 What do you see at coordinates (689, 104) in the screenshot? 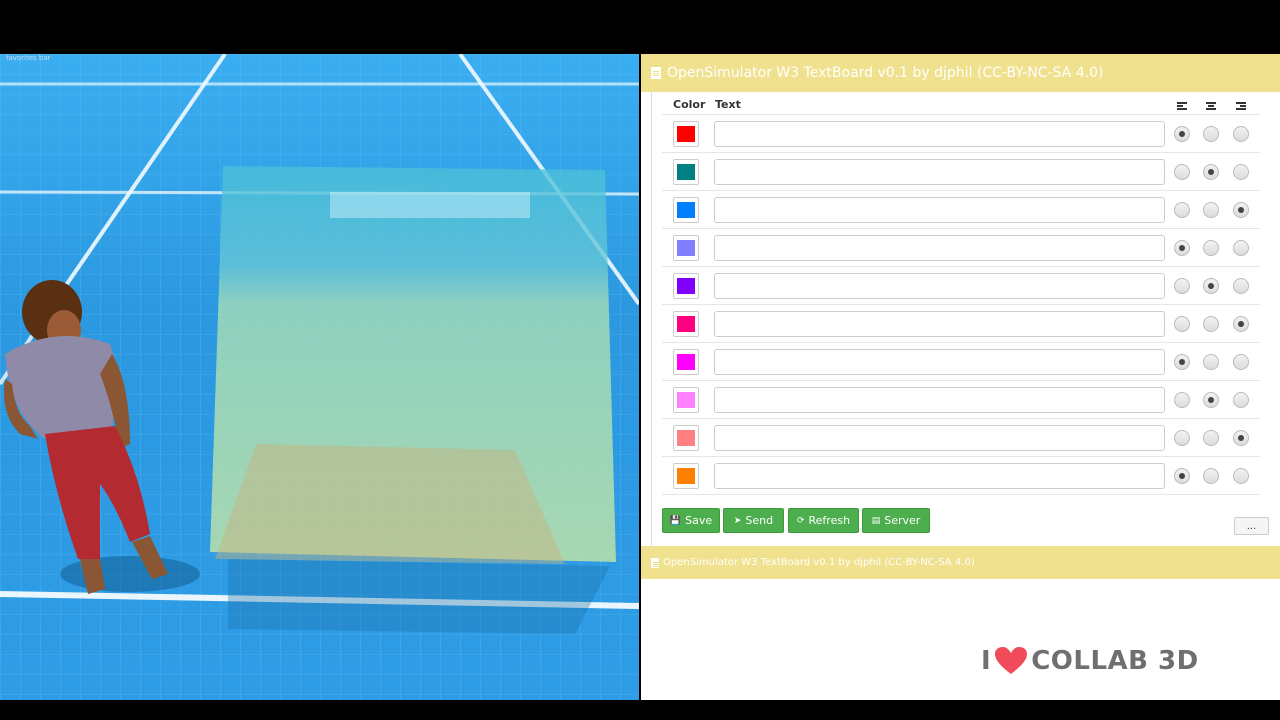
I see `color-column-header: Color` at bounding box center [689, 104].